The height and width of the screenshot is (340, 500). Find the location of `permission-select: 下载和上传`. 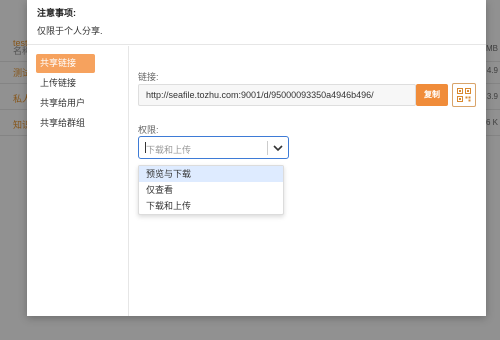

permission-select: 下载和上传 is located at coordinates (213, 147).